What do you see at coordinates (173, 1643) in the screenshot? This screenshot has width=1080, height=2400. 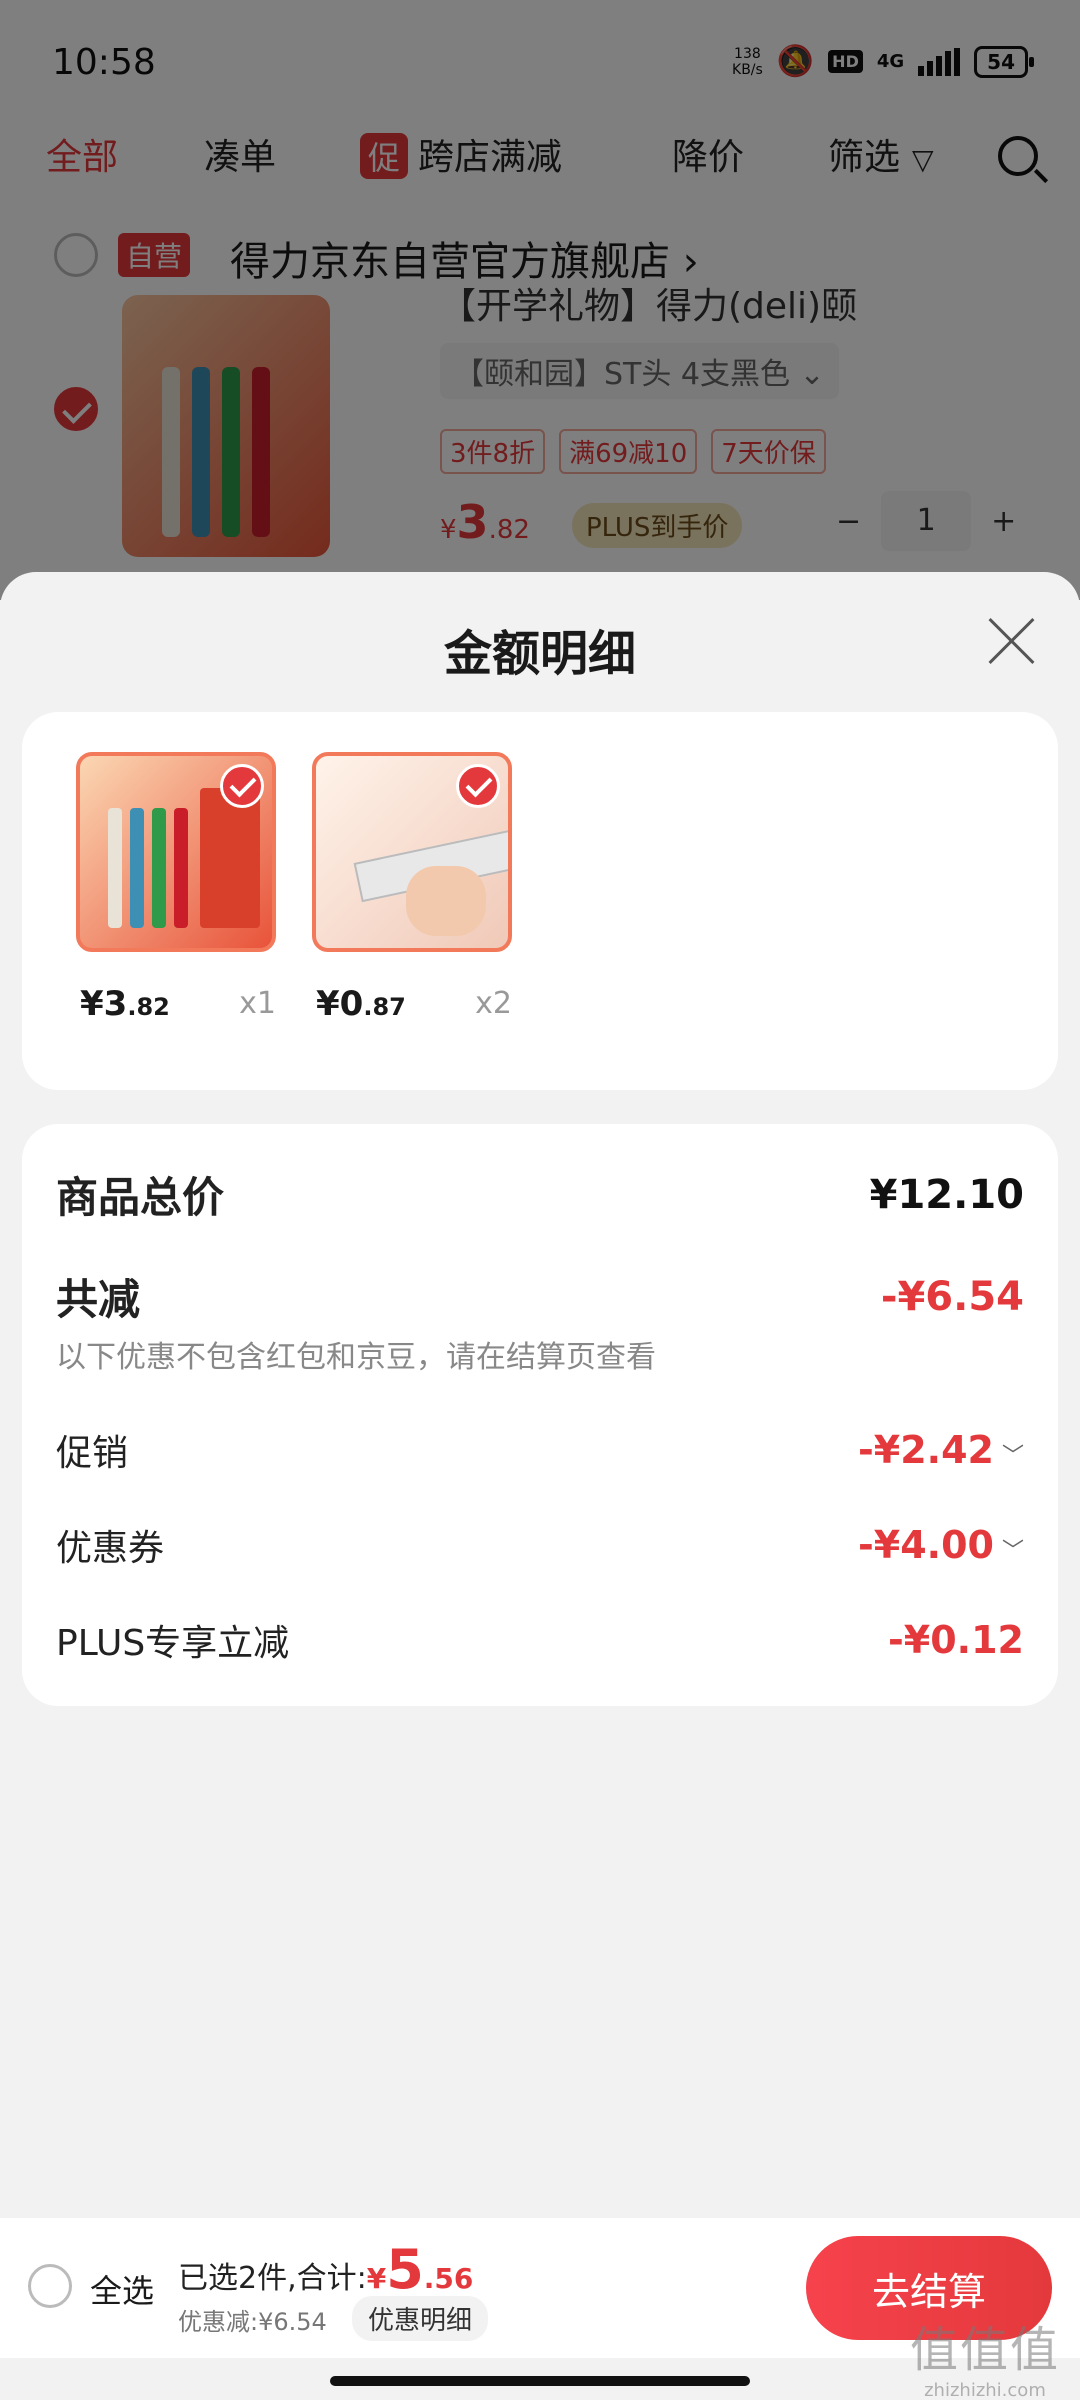 I see `plus-discount-label: PLUS专享立减` at bounding box center [173, 1643].